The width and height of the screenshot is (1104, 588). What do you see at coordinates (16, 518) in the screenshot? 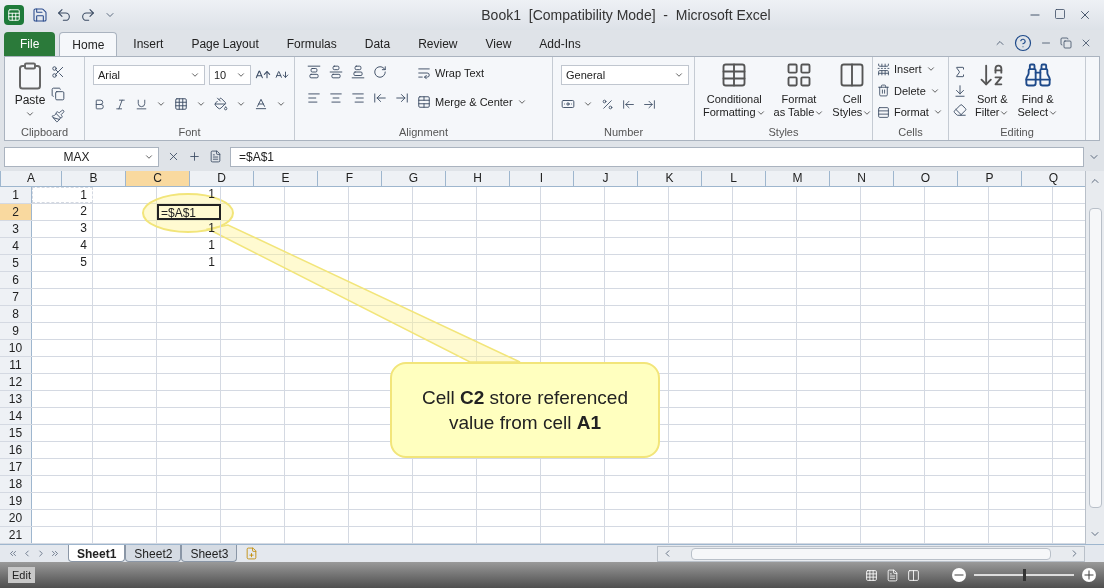
I see `row-header: 20` at bounding box center [16, 518].